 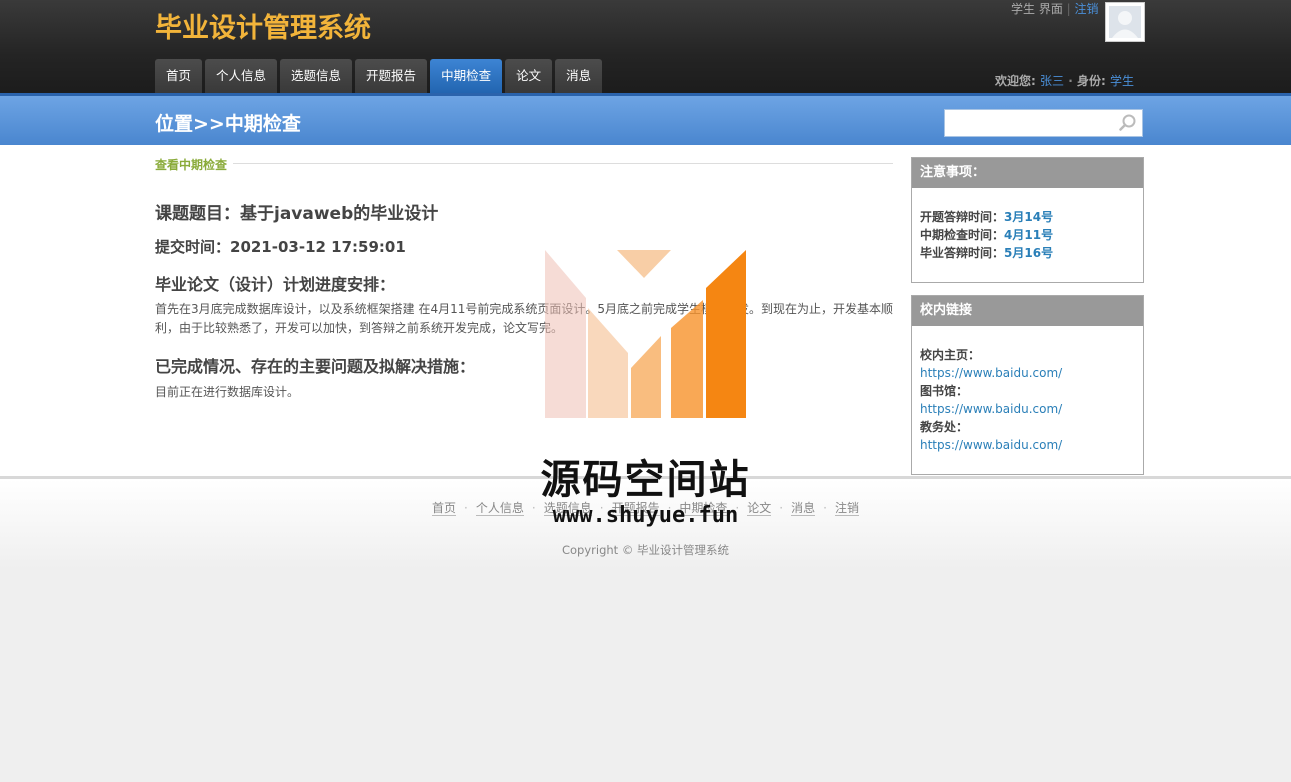 I want to click on progress-text: 目前正在进行数据库设计。, so click(x=227, y=392).